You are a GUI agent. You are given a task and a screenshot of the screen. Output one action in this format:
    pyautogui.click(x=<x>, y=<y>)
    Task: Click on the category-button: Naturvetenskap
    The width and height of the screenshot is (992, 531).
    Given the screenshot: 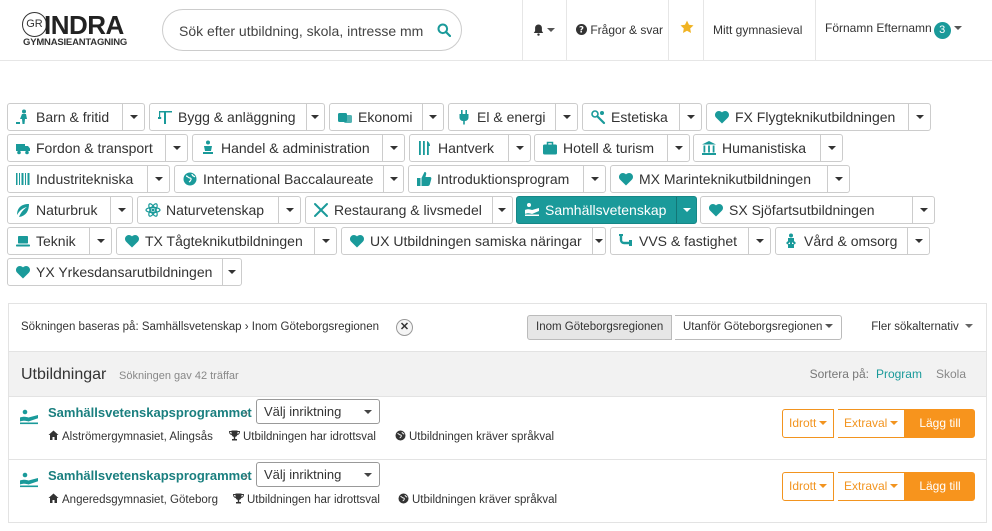 What is the action you would take?
    pyautogui.click(x=219, y=210)
    